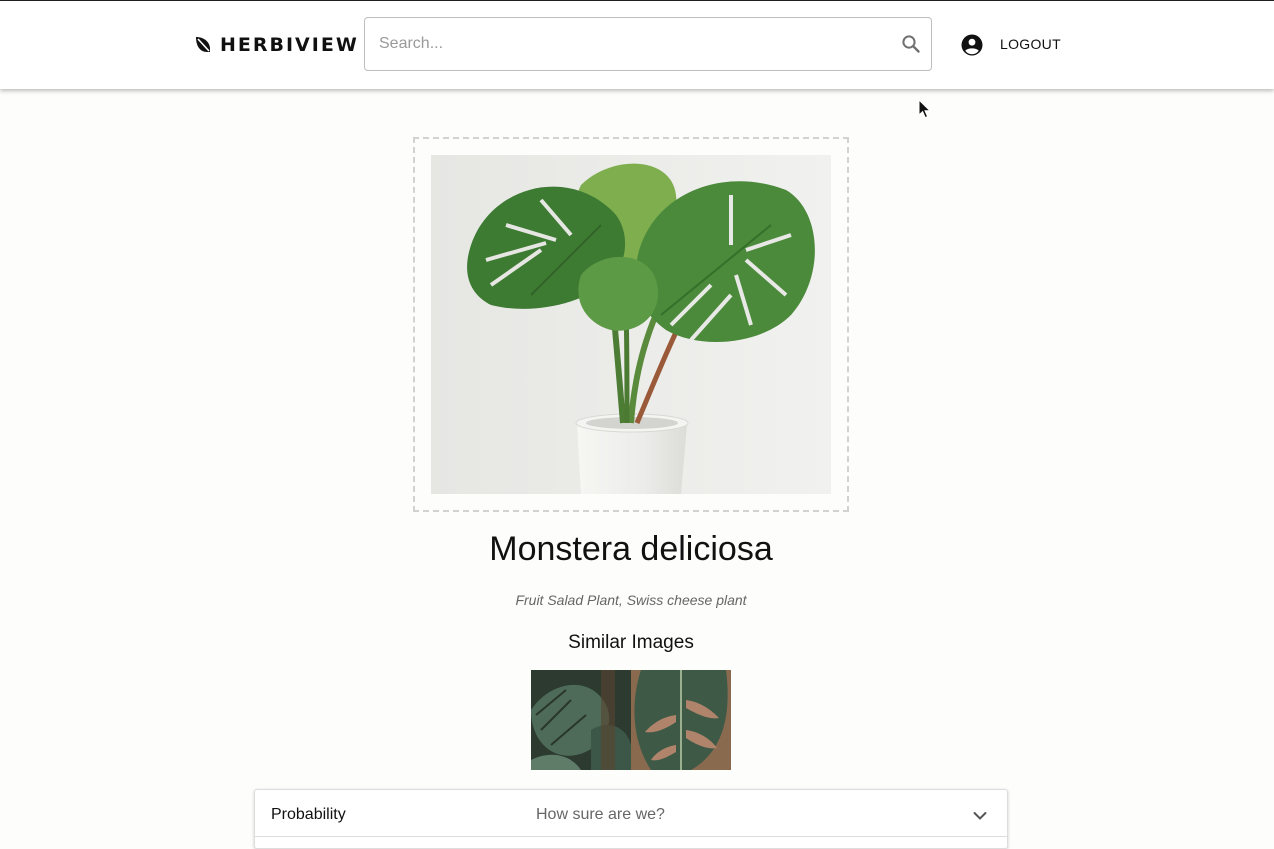  I want to click on plant-common-names: Fruit Salad Plant, Swiss cheese plant, so click(631, 600).